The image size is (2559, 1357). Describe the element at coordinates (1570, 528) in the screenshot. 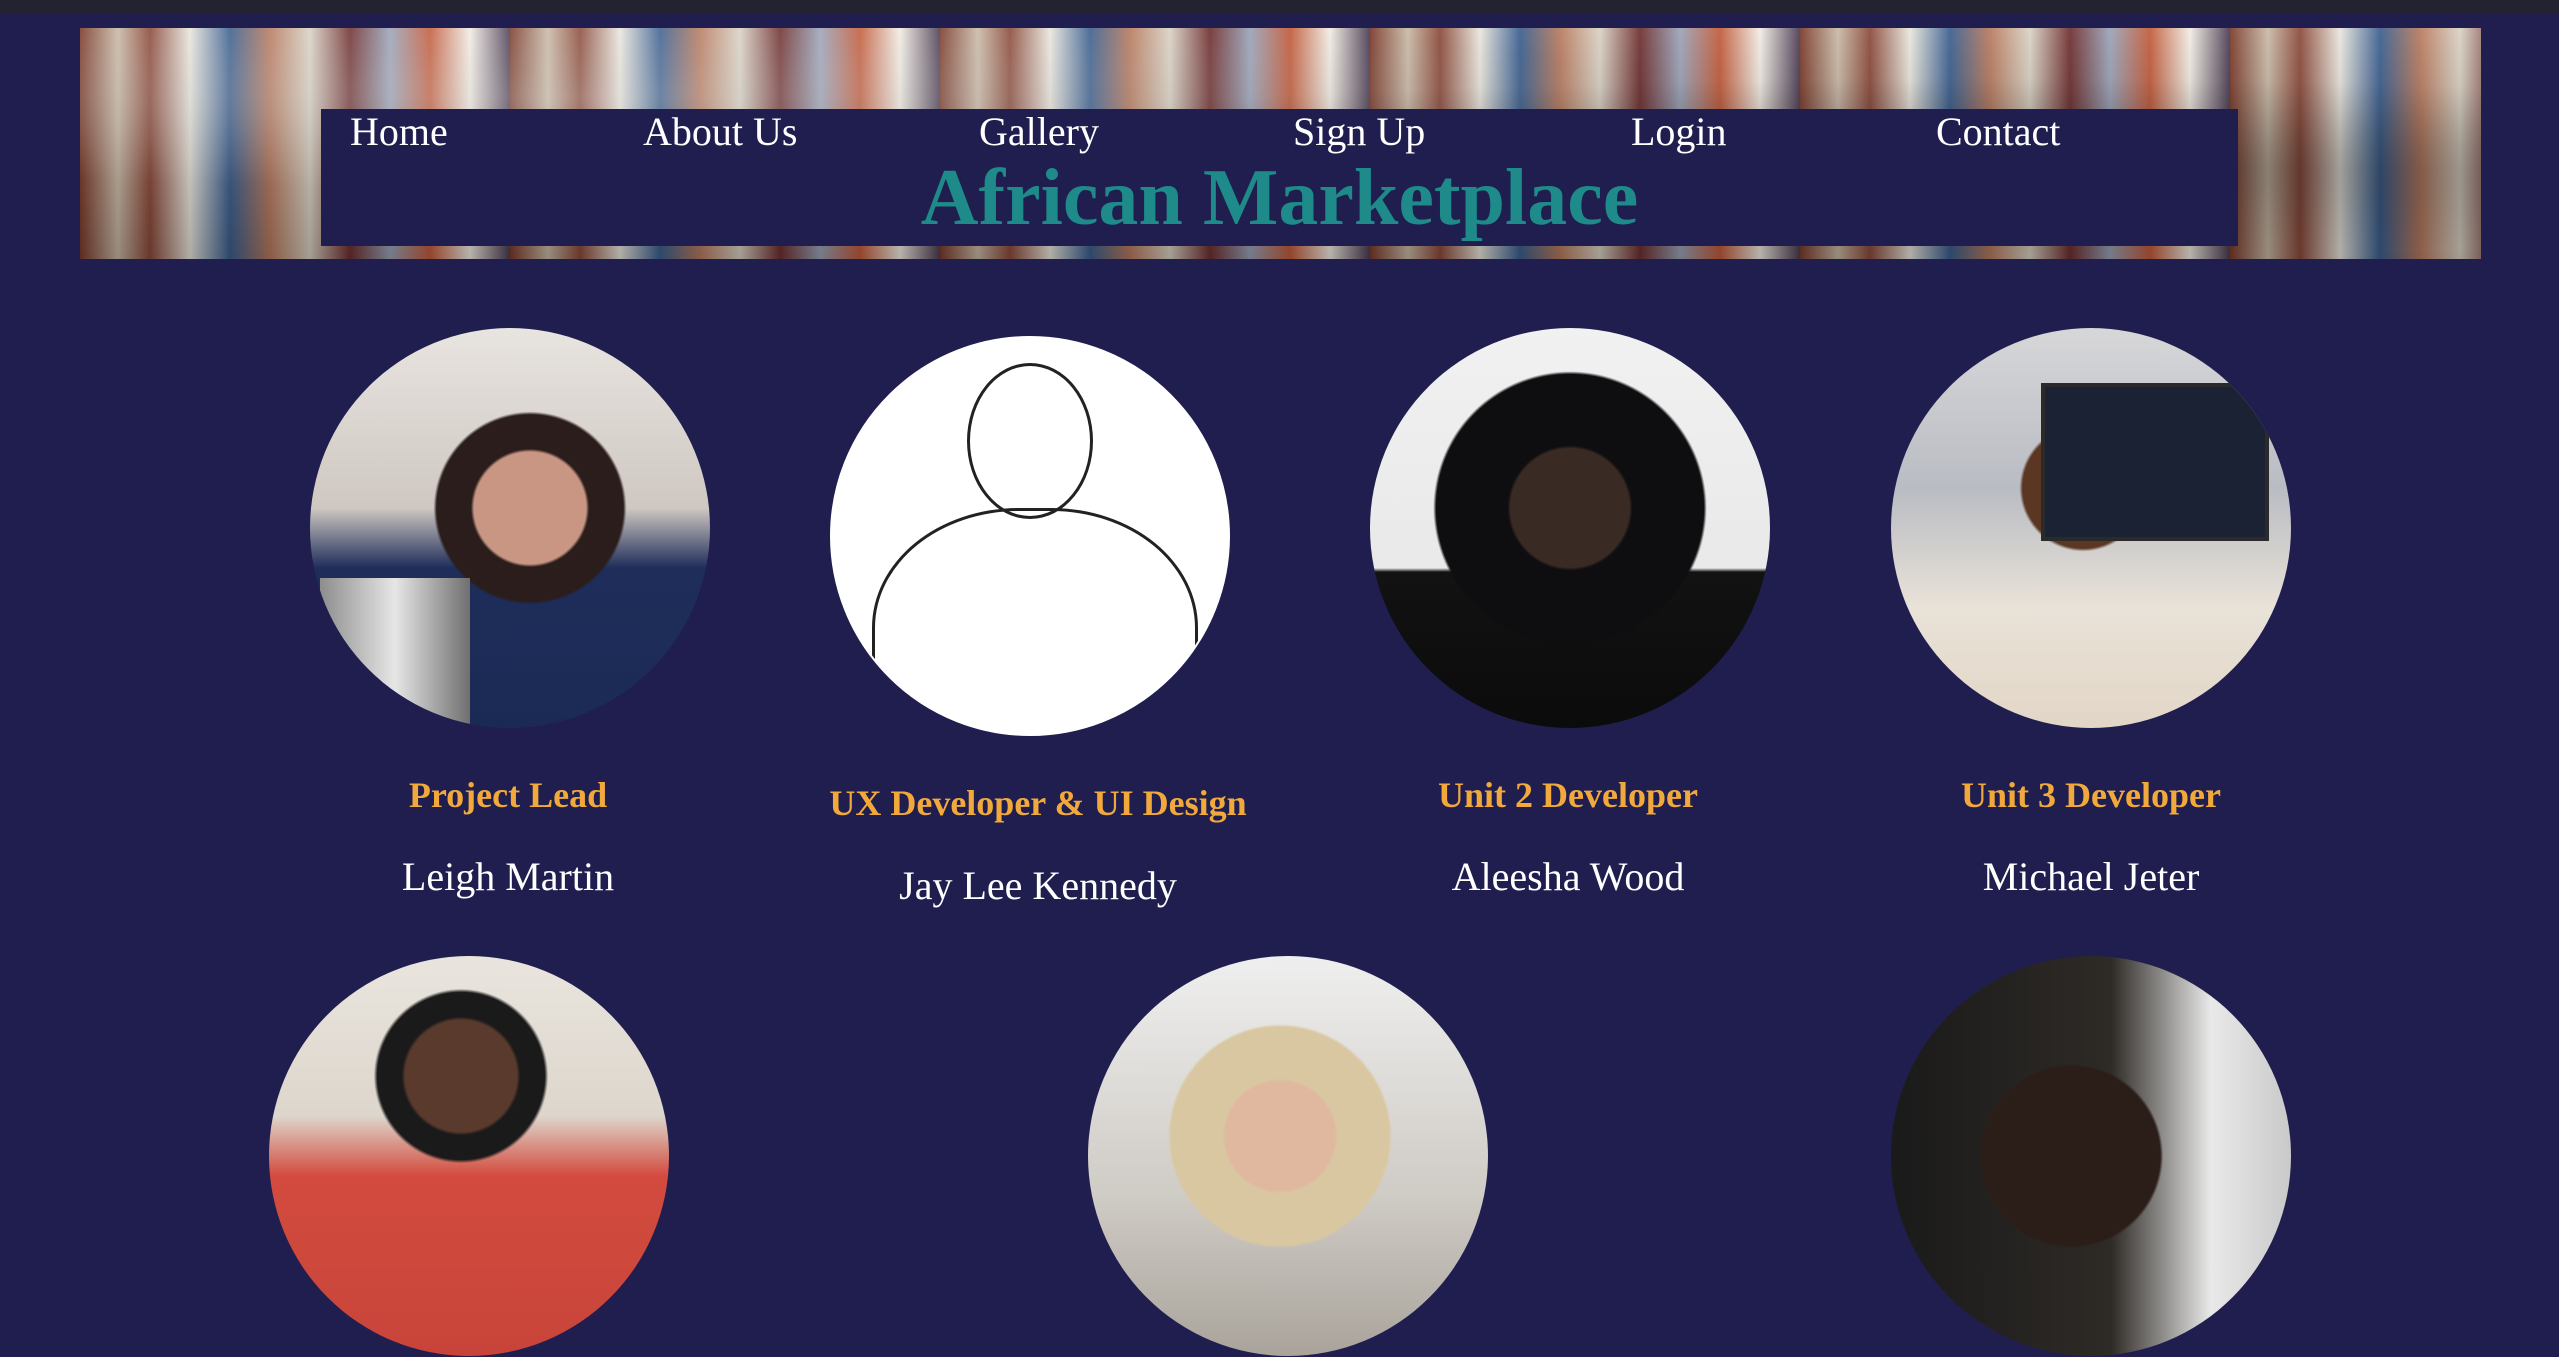

I see `avatar-aleesha-wood` at that location.